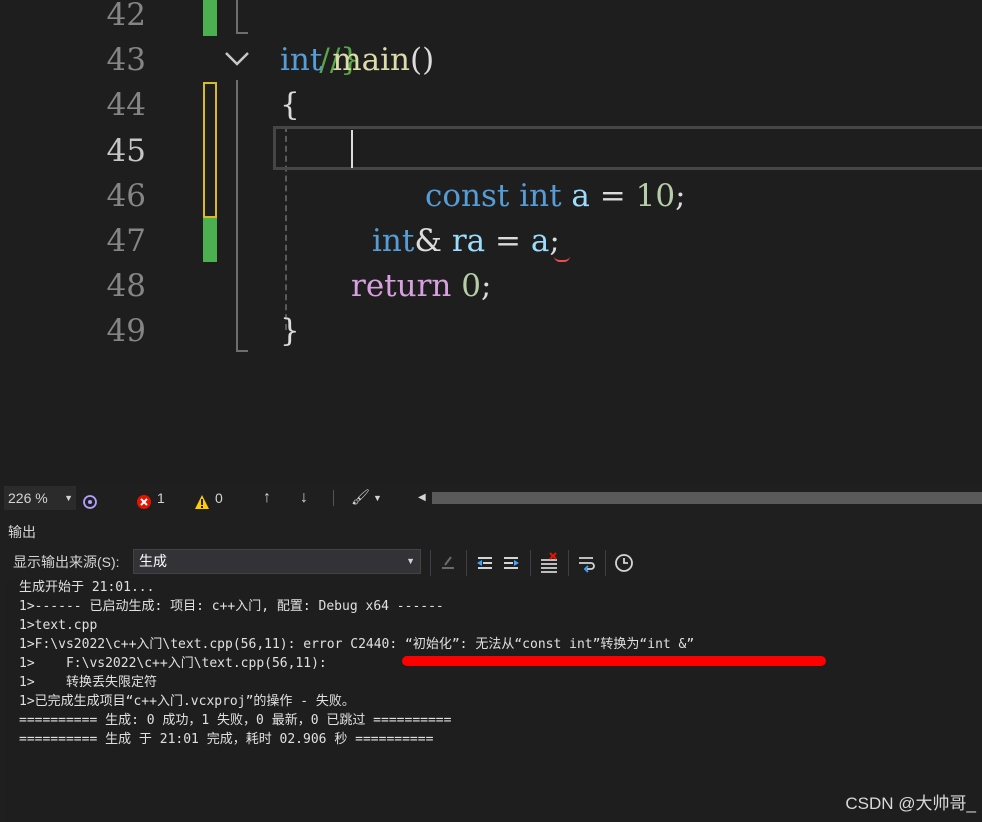 This screenshot has height=822, width=982. What do you see at coordinates (448, 563) in the screenshot?
I see `goto-location-icon` at bounding box center [448, 563].